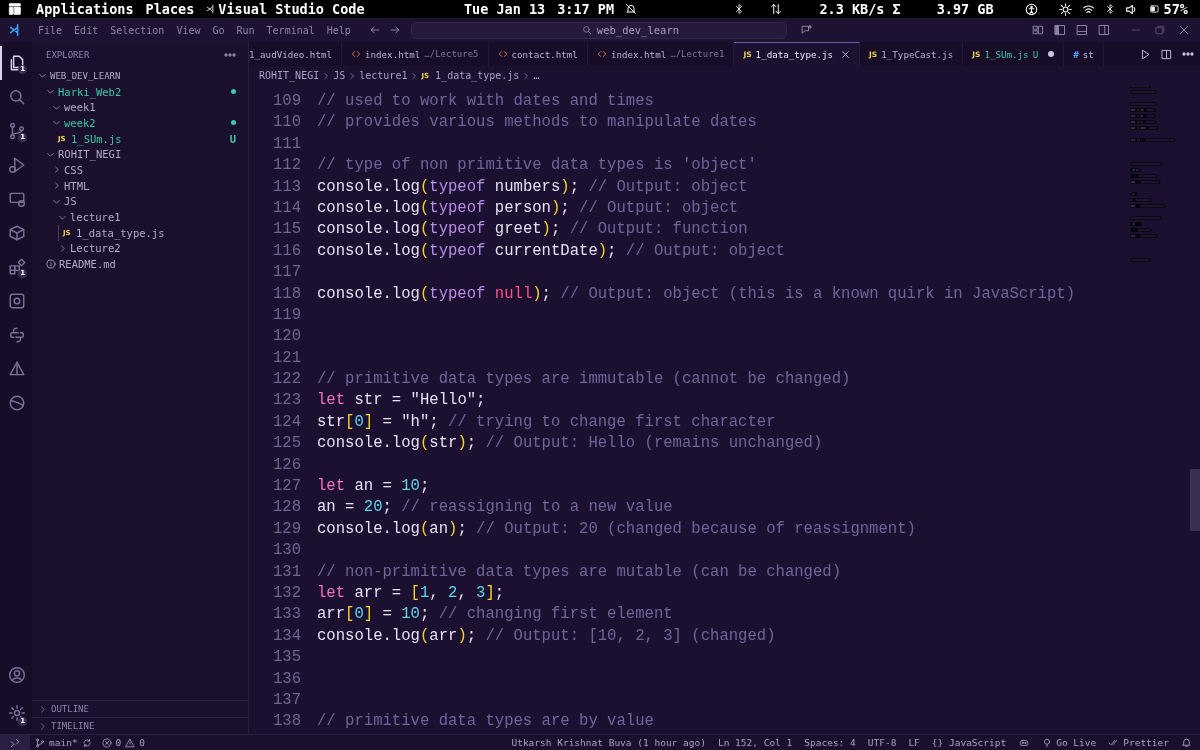 This screenshot has height=750, width=1200. Describe the element at coordinates (150, 169) in the screenshot. I see `folder-name: CSS` at that location.